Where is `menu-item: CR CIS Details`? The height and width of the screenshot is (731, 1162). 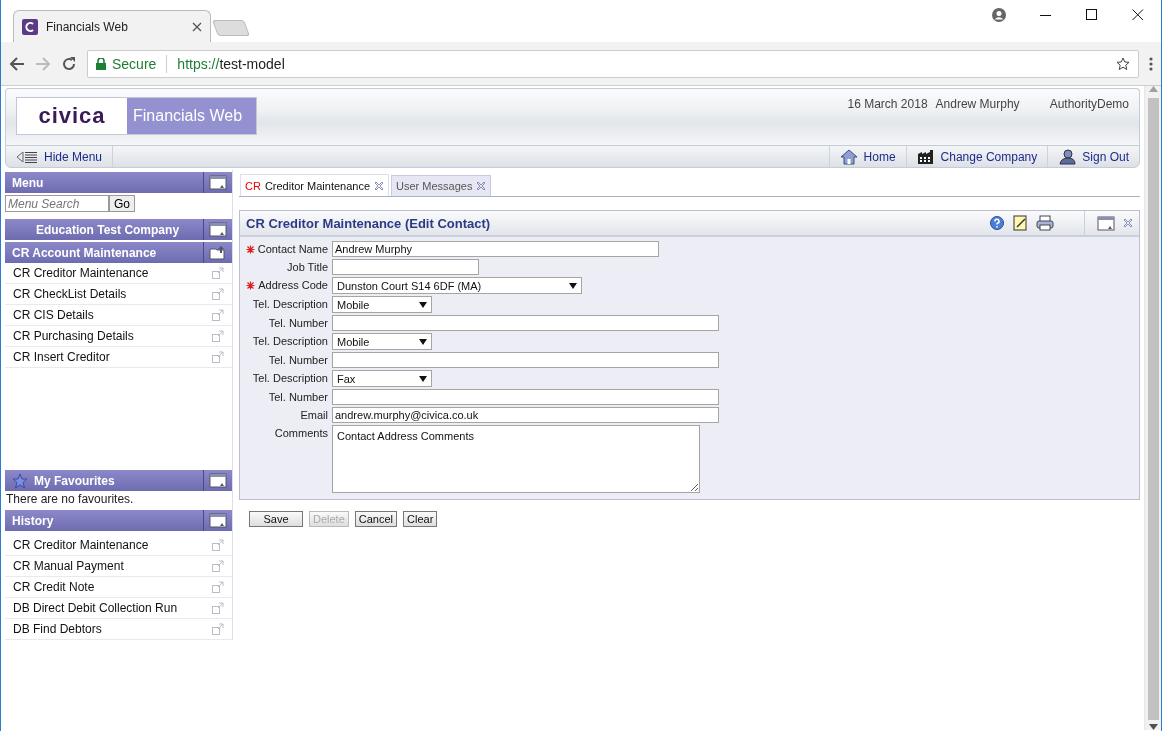
menu-item: CR CIS Details is located at coordinates (118, 315).